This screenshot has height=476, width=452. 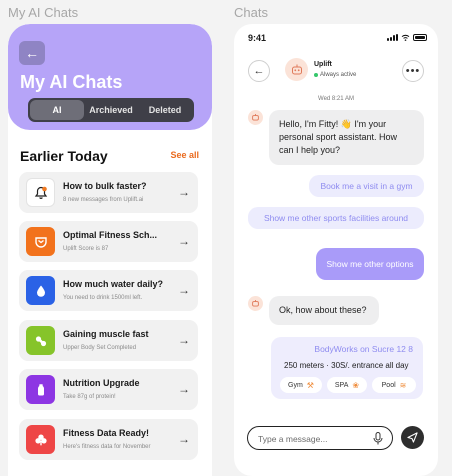 I want to click on user-message: Show me other options, so click(x=370, y=264).